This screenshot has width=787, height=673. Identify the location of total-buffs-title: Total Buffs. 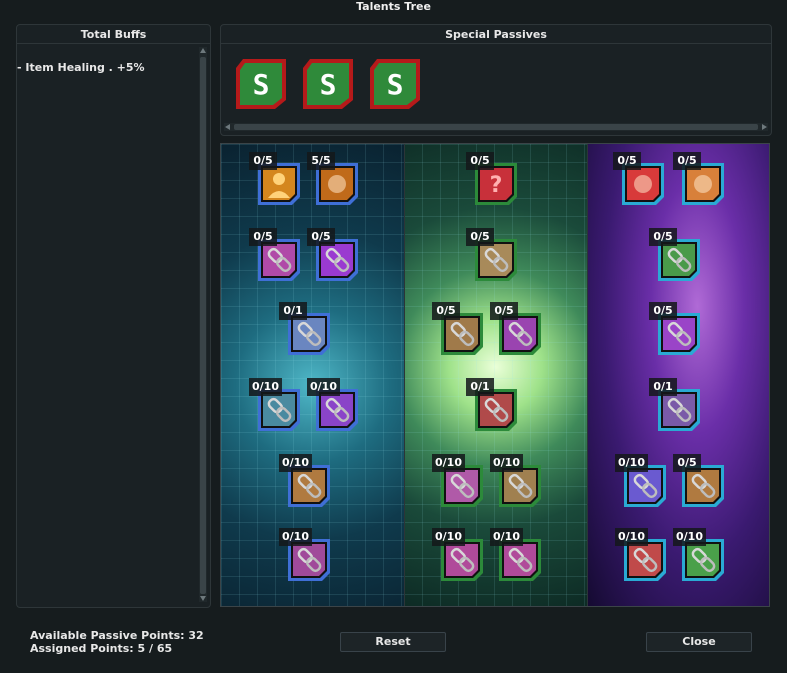
(113, 34).